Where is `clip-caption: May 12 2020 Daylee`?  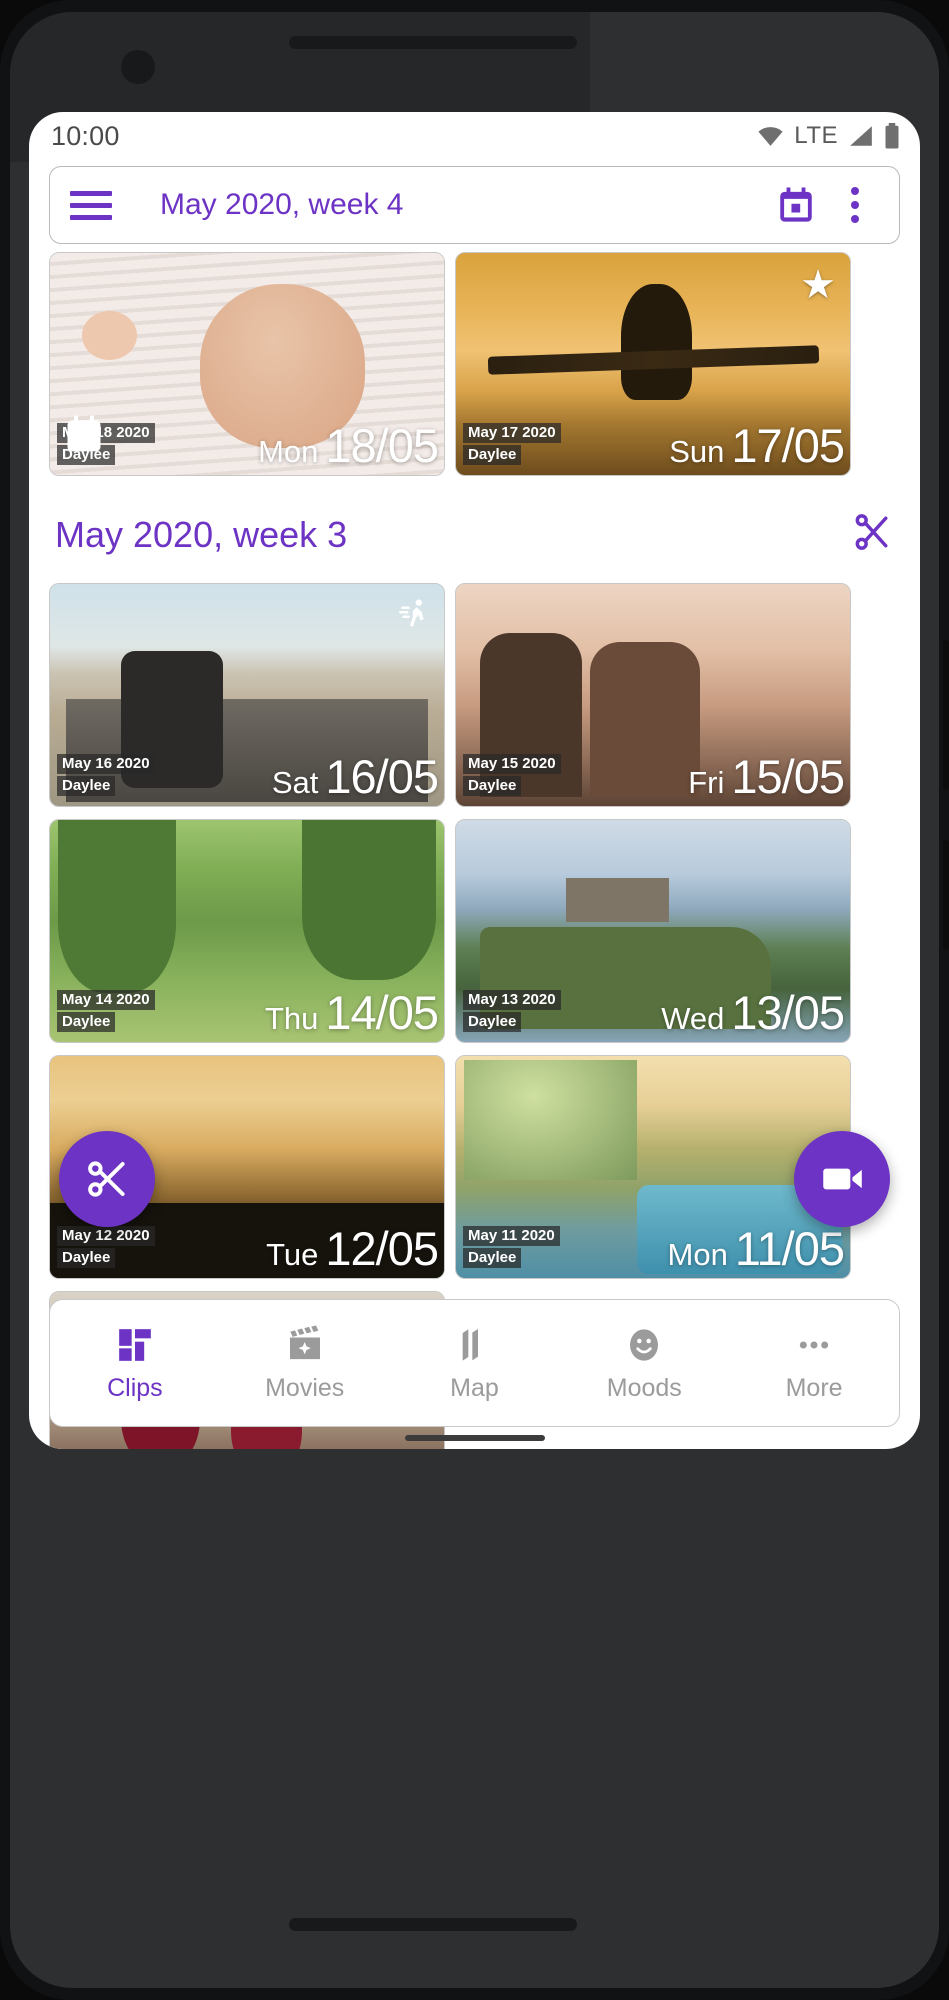
clip-caption: May 12 2020 Daylee is located at coordinates (106, 1247).